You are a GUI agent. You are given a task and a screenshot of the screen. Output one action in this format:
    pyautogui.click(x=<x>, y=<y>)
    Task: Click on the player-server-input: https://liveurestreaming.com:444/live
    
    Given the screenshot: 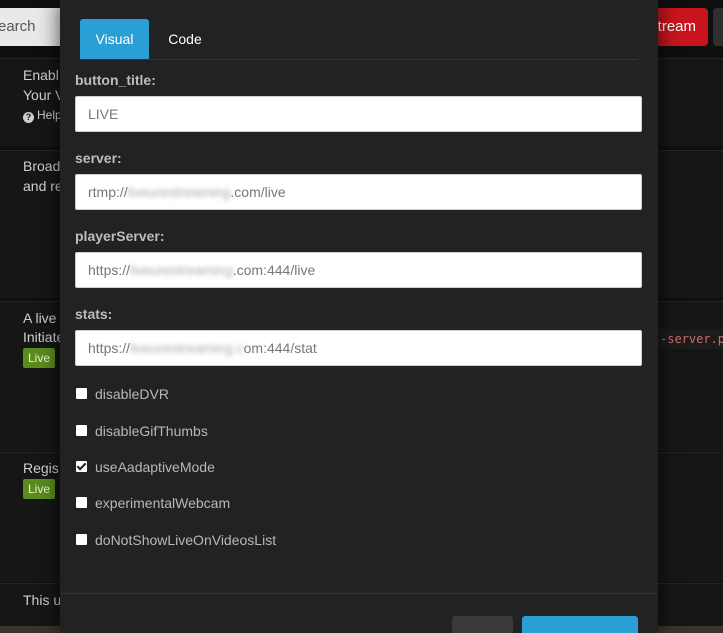 What is the action you would take?
    pyautogui.click(x=358, y=270)
    